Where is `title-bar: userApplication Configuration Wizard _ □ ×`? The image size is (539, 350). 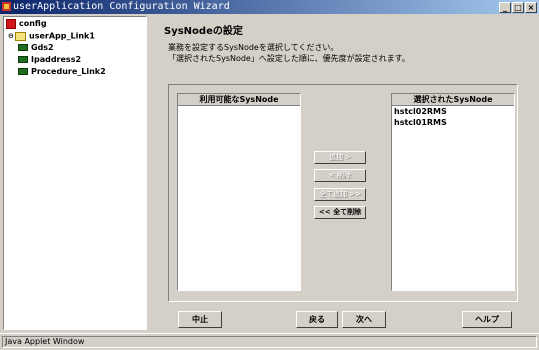
title-bar: userApplication Configuration Wizard _ □ × is located at coordinates (269, 7).